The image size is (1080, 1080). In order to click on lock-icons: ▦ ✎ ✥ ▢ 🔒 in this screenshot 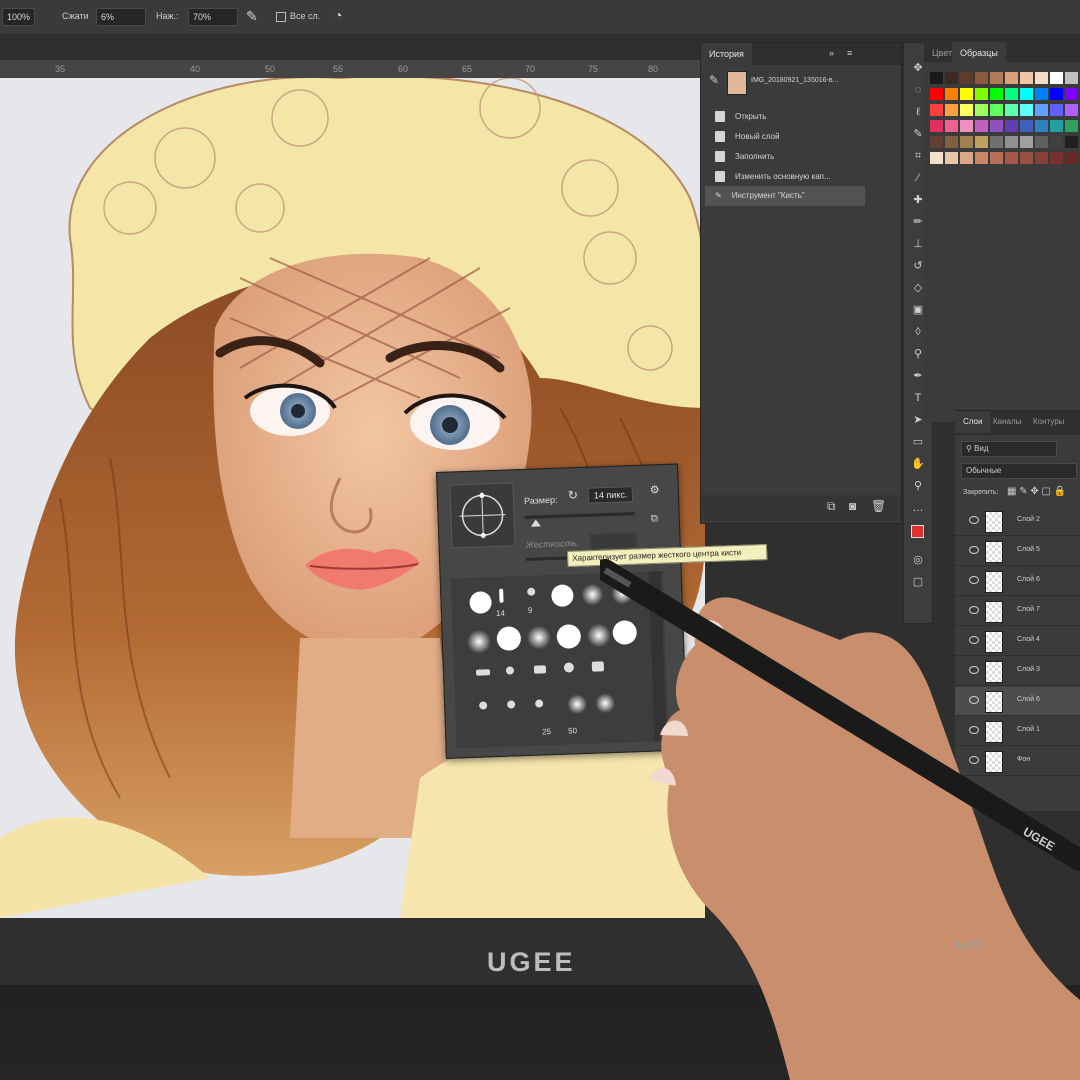, I will do `click(1036, 491)`.